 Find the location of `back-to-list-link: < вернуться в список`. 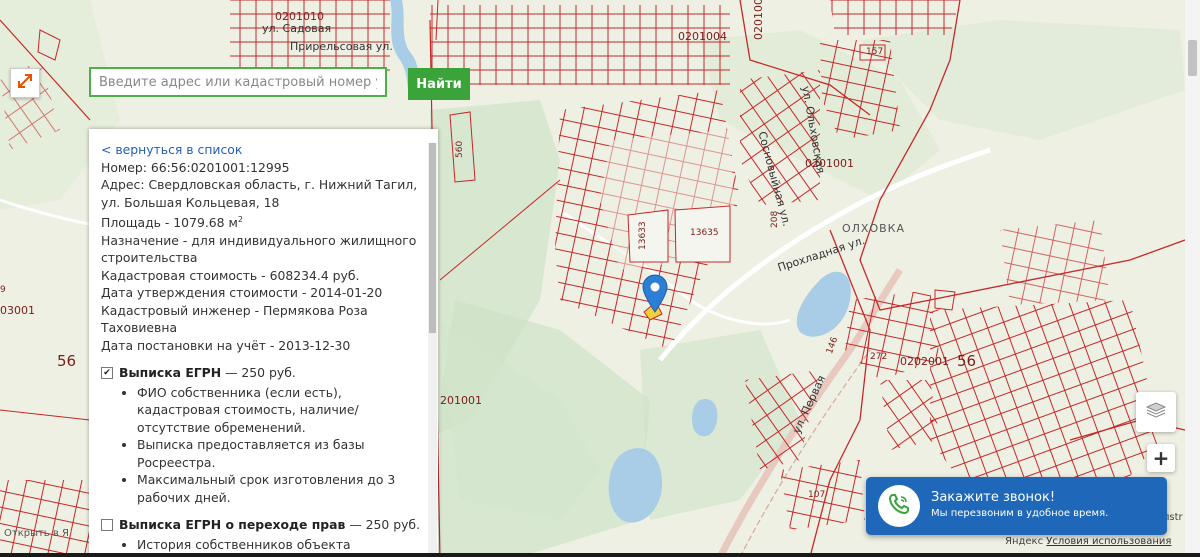

back-to-list-link: < вернуться в список is located at coordinates (171, 149).